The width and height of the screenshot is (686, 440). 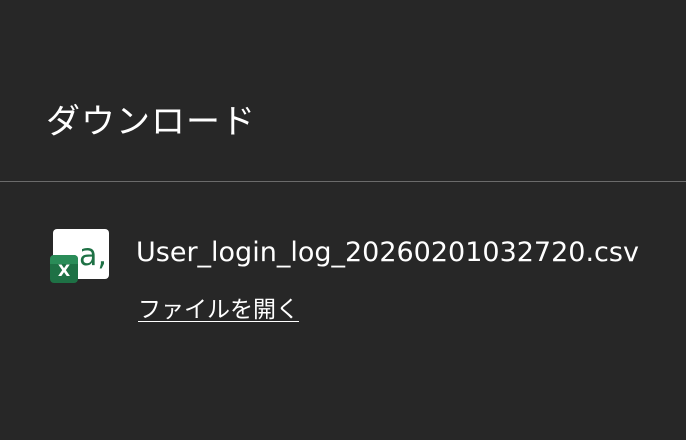 I want to click on open-file-link: ファイルを開く, so click(x=218, y=310).